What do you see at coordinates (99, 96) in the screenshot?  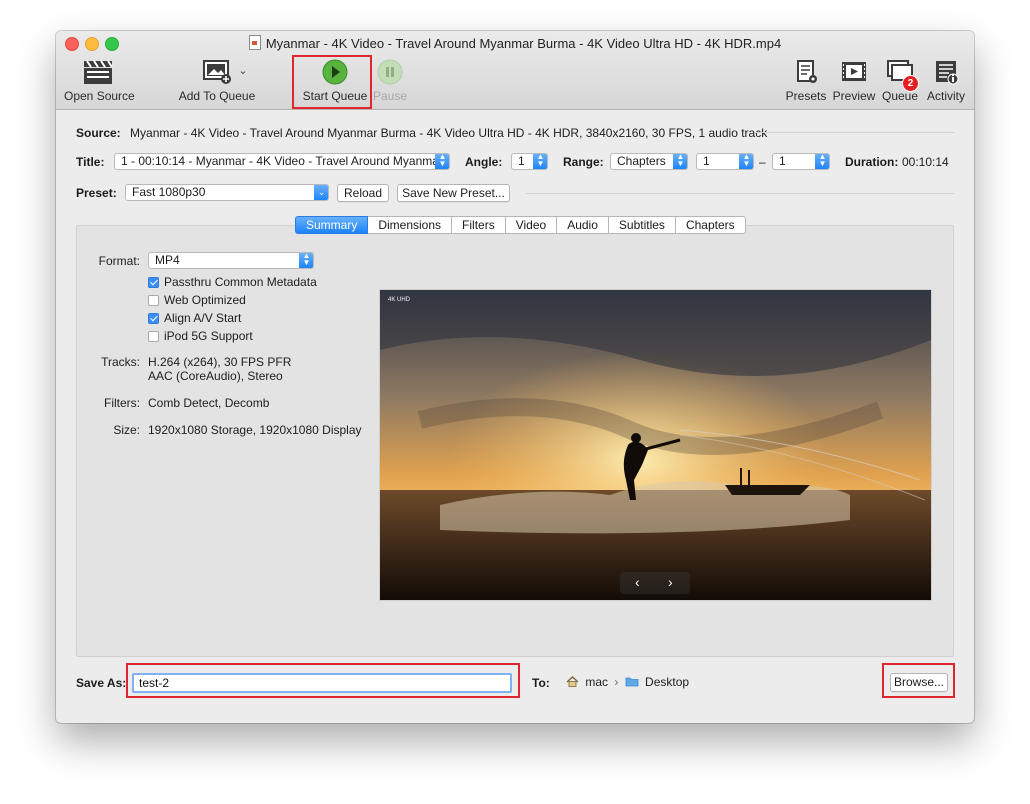 I see `open-source-label: Open Source` at bounding box center [99, 96].